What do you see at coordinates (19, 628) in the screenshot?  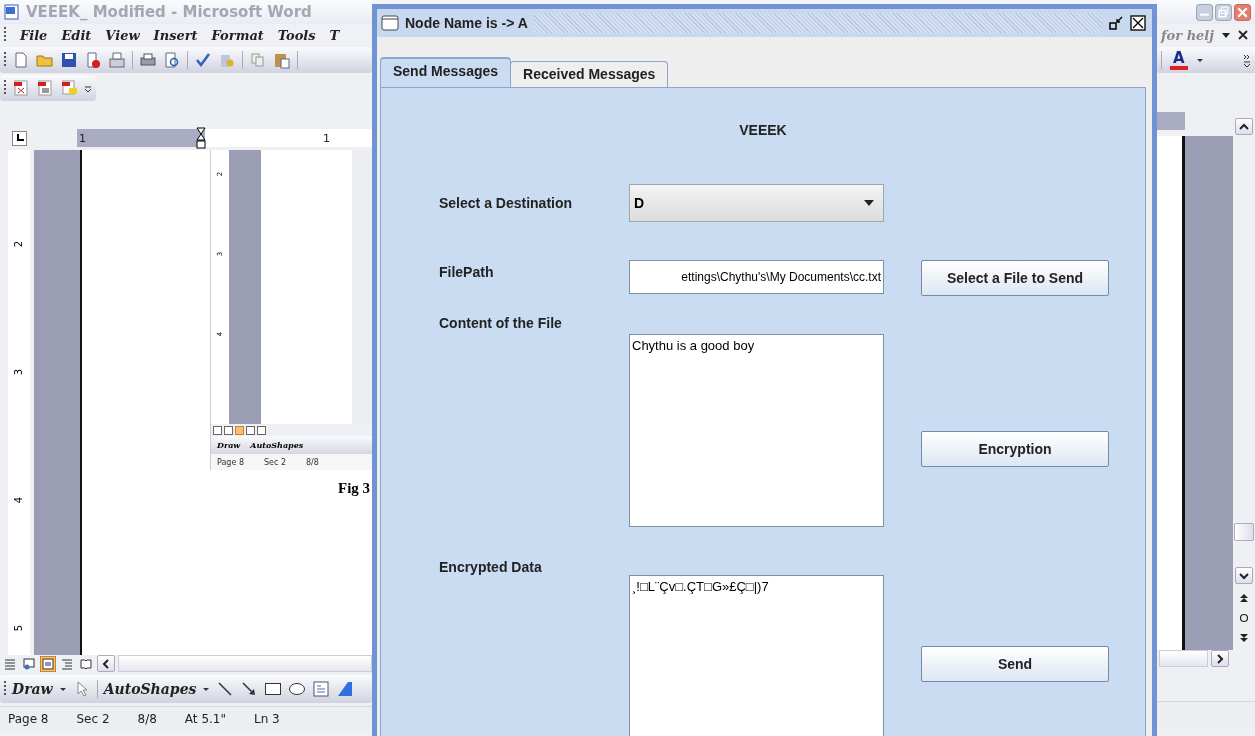 I see `ruler-number: 5` at bounding box center [19, 628].